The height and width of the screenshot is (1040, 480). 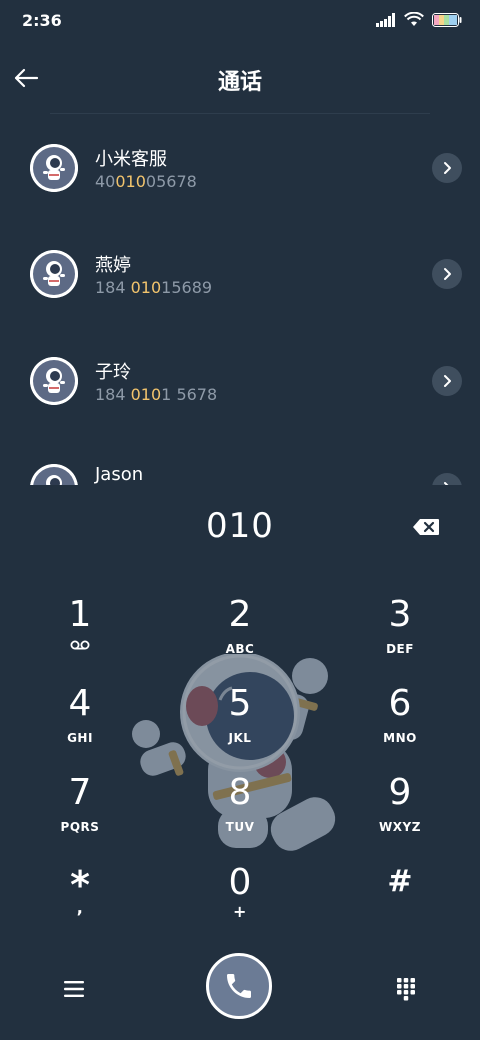 What do you see at coordinates (400, 792) in the screenshot?
I see `key-digit: 9` at bounding box center [400, 792].